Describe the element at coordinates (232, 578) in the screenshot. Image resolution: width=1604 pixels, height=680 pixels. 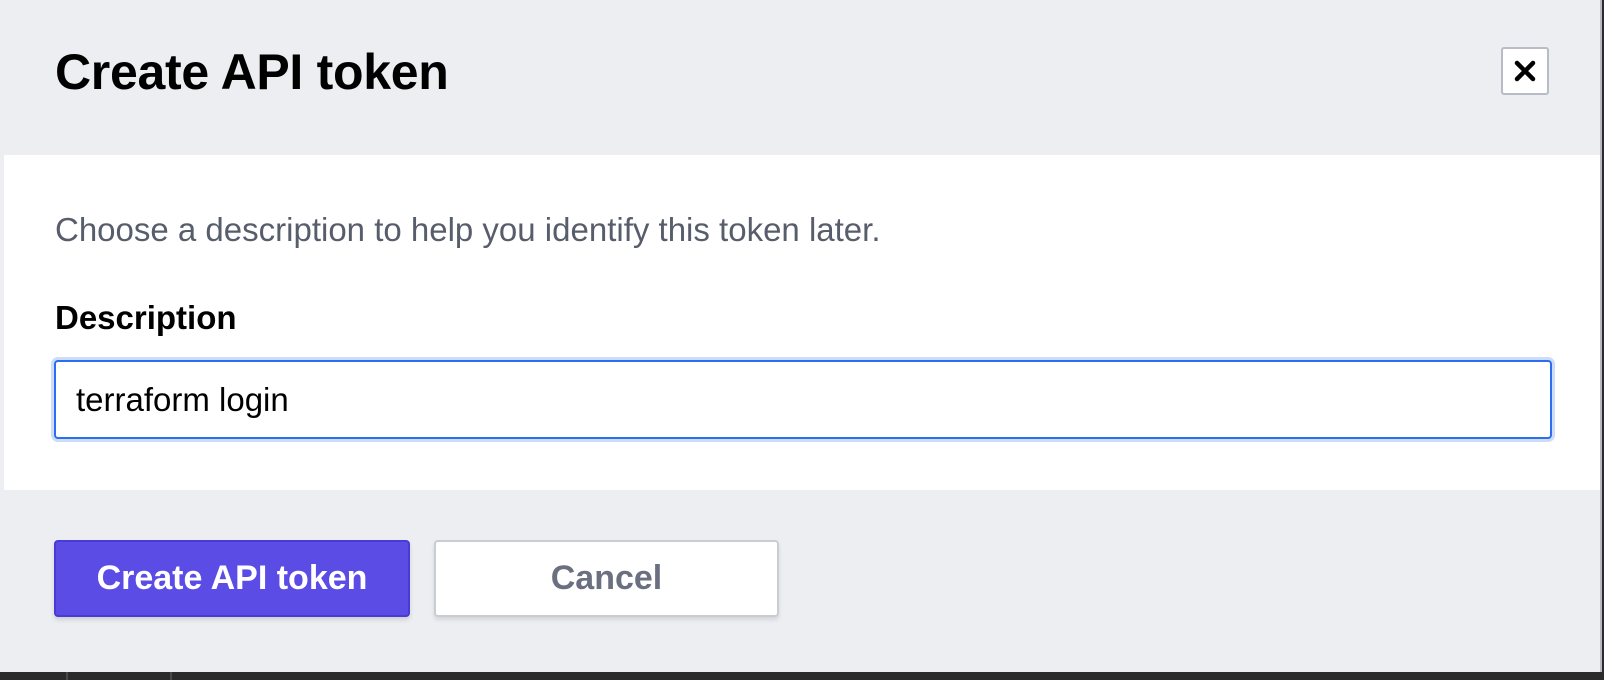
I see `create-api-token-button: Create API token` at that location.